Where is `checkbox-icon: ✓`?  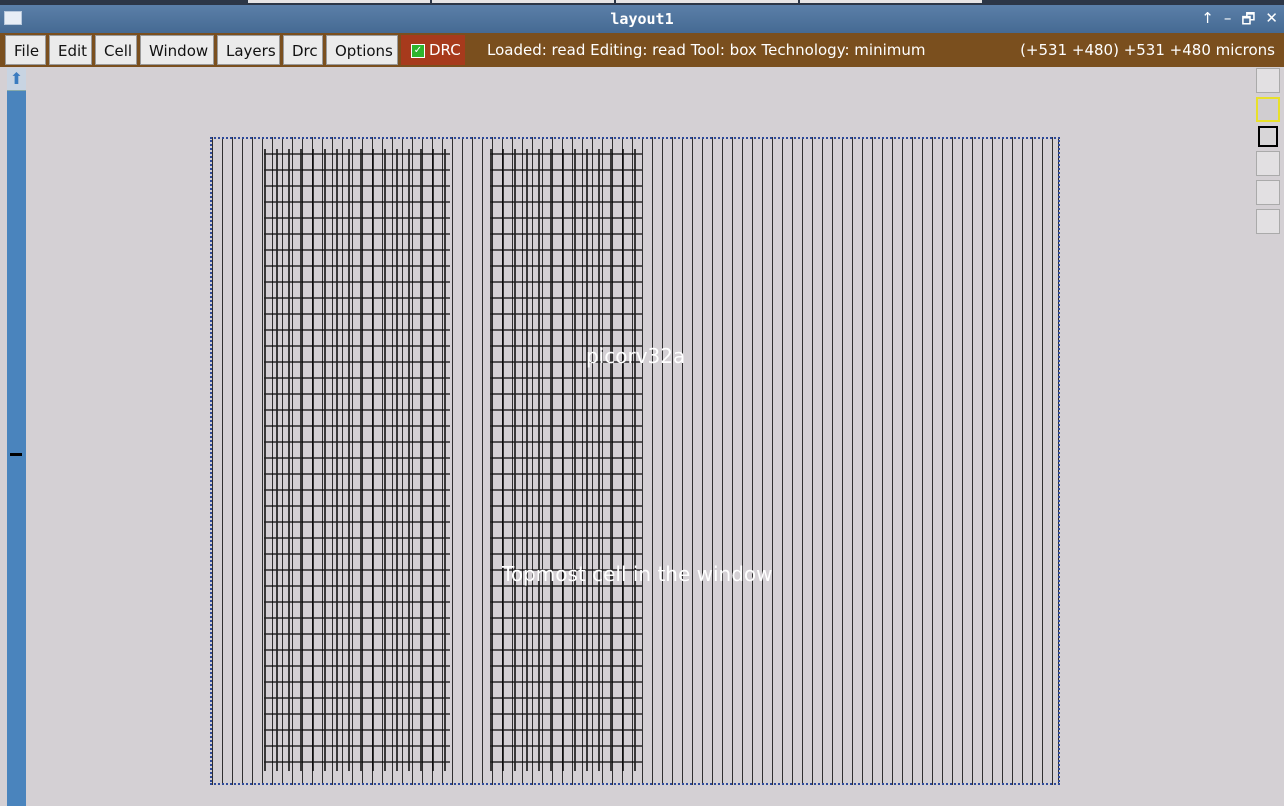 checkbox-icon: ✓ is located at coordinates (418, 50).